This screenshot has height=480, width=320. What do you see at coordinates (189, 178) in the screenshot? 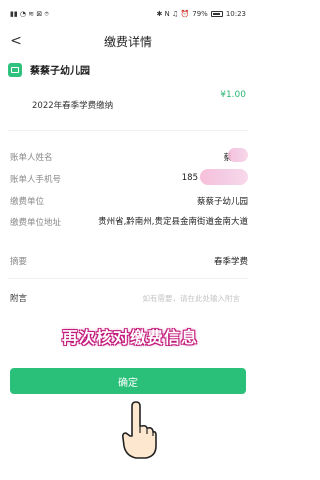
I see `detail-value: 185` at bounding box center [189, 178].